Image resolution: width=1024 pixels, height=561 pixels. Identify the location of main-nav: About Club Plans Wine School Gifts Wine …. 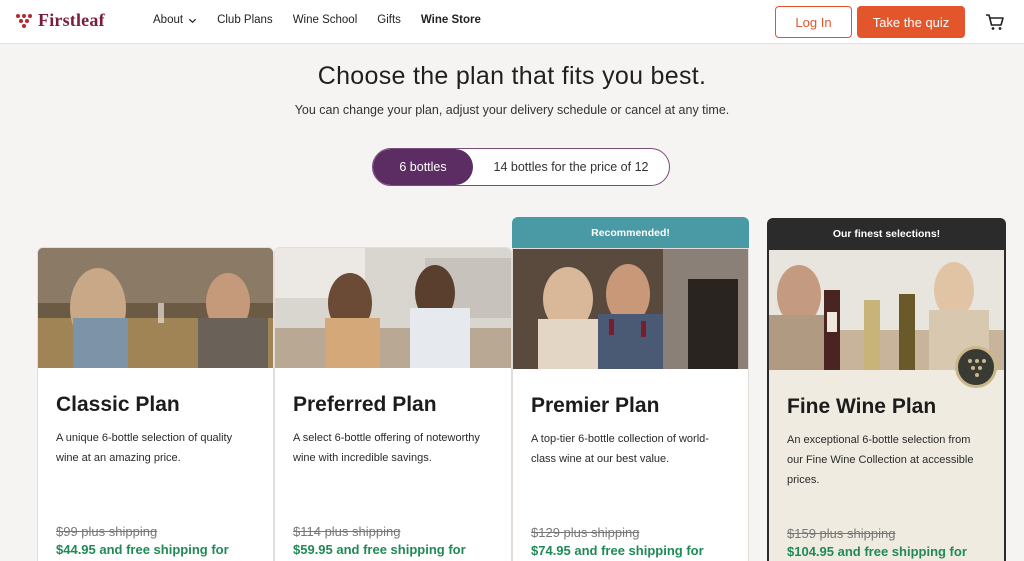
(317, 20).